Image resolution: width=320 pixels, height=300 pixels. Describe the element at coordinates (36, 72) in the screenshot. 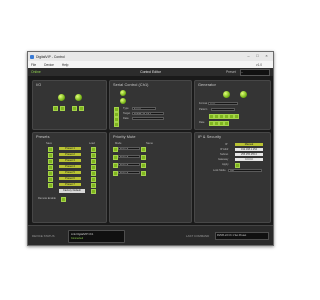

I see `connection-status: Online` at that location.